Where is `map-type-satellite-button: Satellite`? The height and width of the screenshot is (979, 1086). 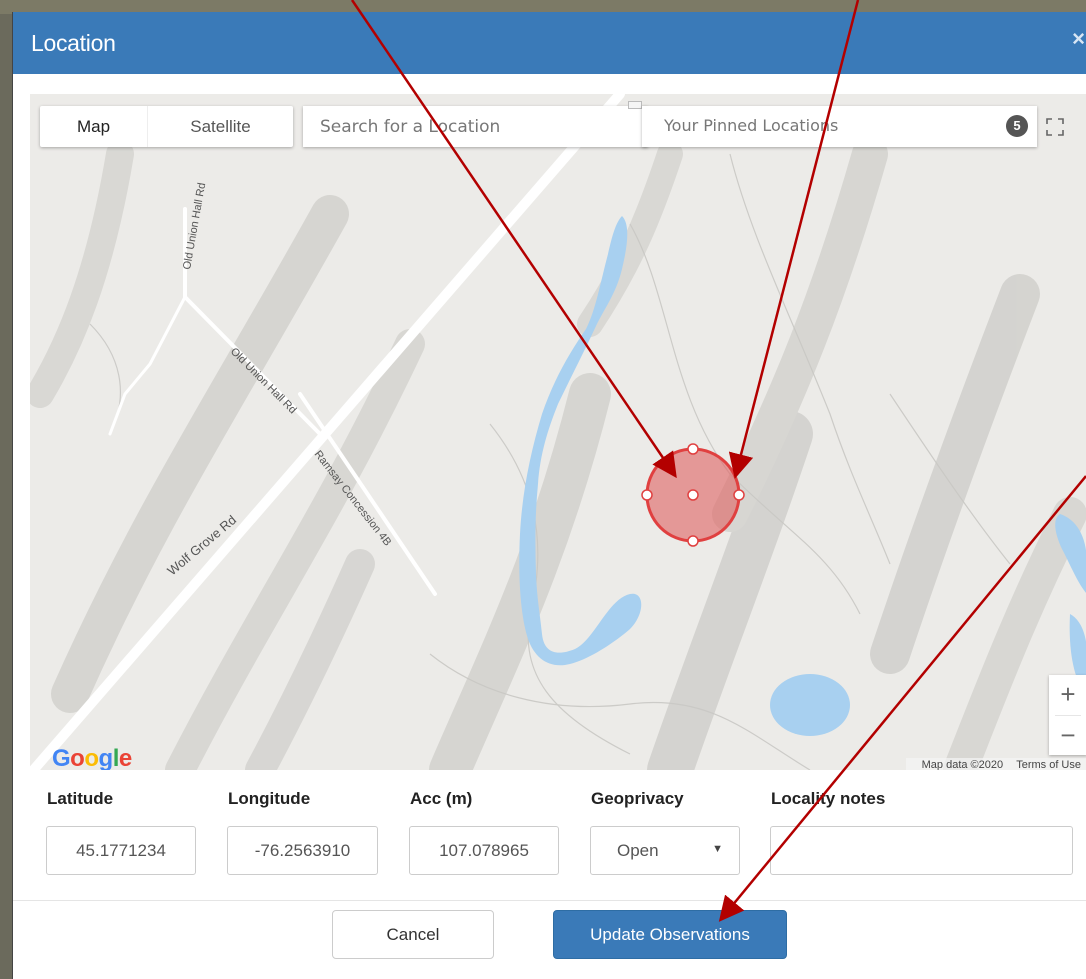
map-type-satellite-button: Satellite is located at coordinates (220, 126).